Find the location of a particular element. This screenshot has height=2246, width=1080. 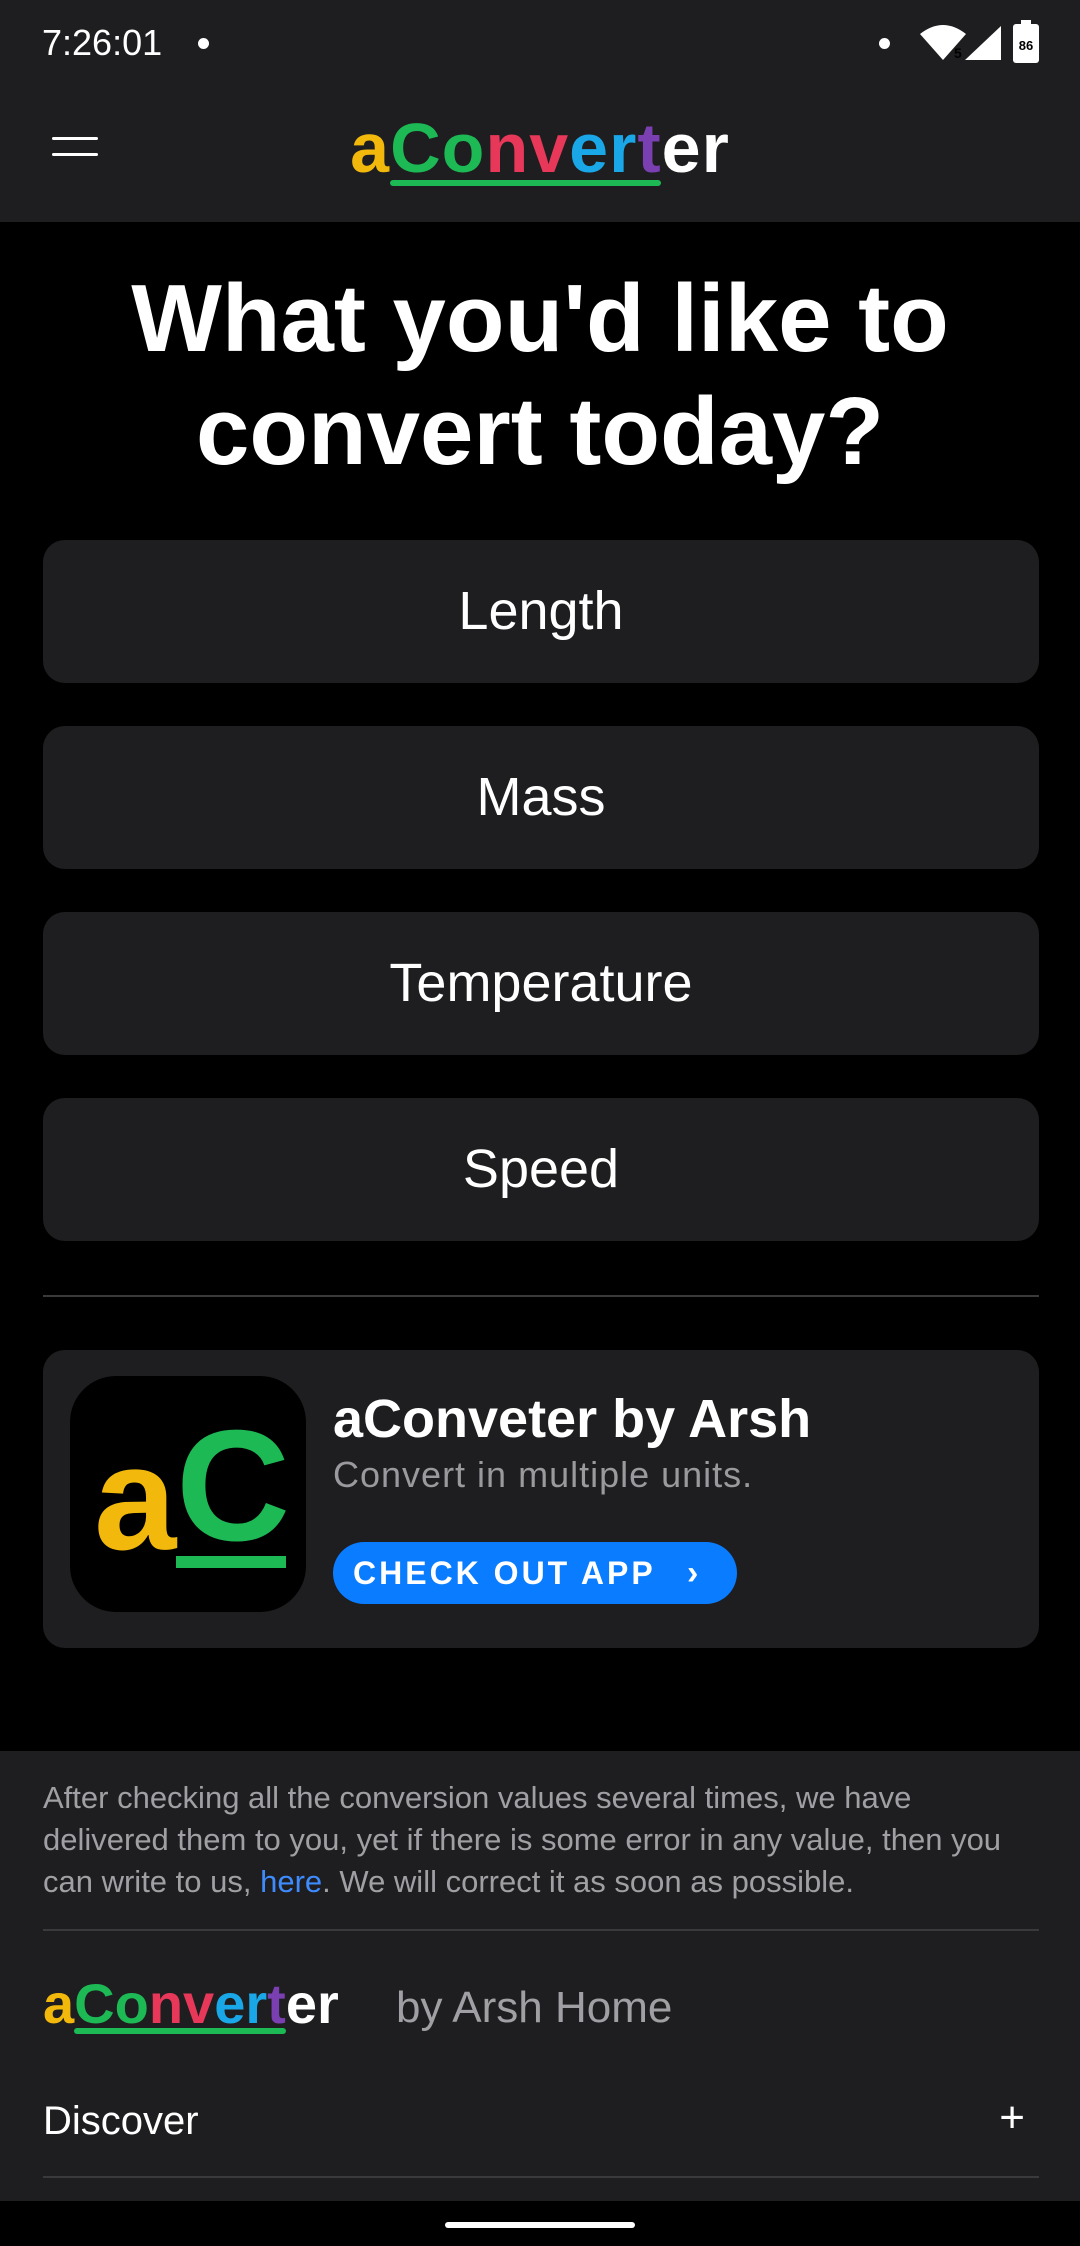

wifi-icon: 5 is located at coordinates (943, 43).